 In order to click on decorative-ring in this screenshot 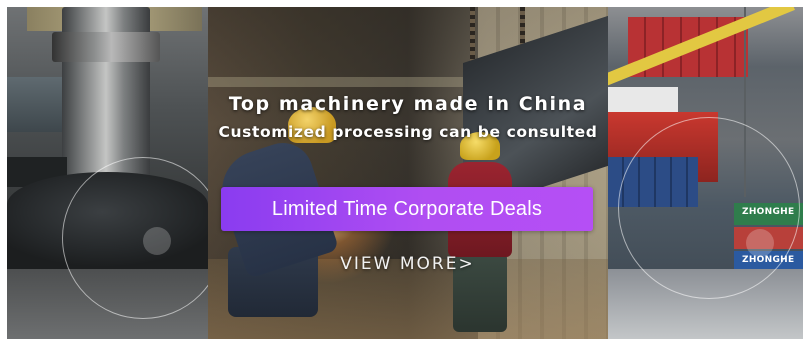, I will do `click(709, 208)`.